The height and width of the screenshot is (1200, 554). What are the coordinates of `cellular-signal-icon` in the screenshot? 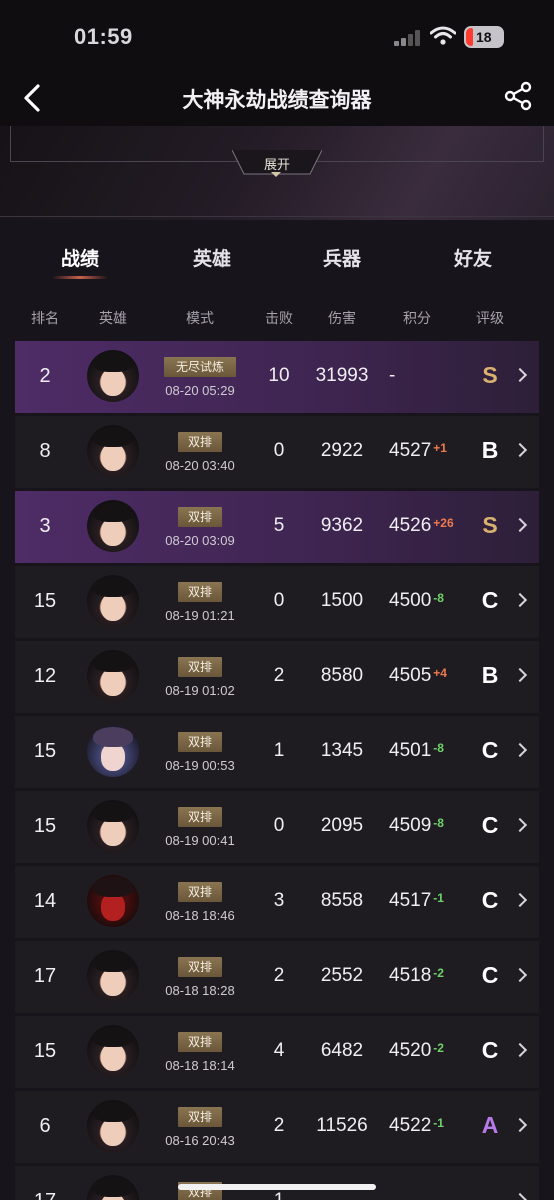 It's located at (408, 38).